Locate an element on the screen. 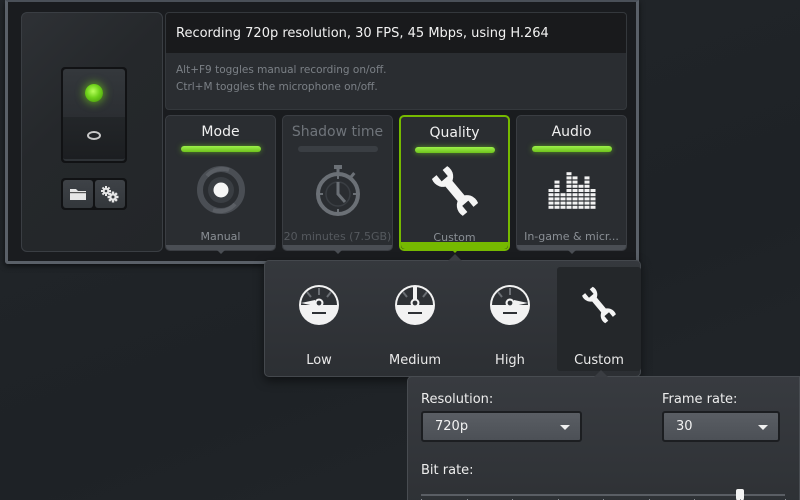 This screenshot has width=800, height=500. preset-medium: Medium is located at coordinates (415, 319).